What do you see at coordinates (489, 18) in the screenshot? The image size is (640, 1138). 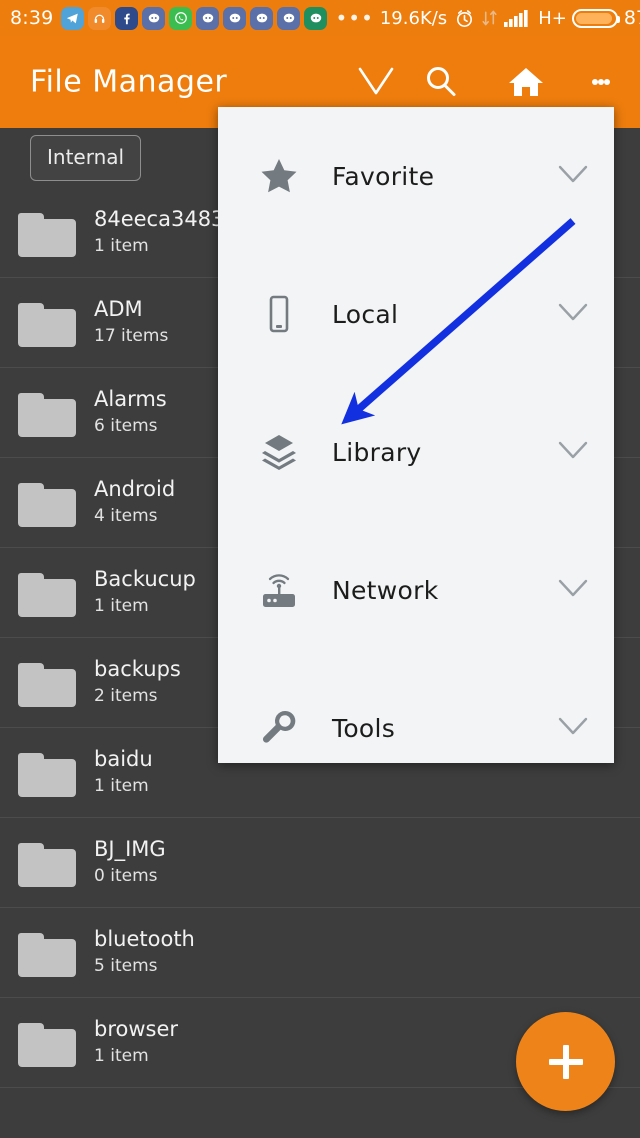 I see `data-transfer-icon` at bounding box center [489, 18].